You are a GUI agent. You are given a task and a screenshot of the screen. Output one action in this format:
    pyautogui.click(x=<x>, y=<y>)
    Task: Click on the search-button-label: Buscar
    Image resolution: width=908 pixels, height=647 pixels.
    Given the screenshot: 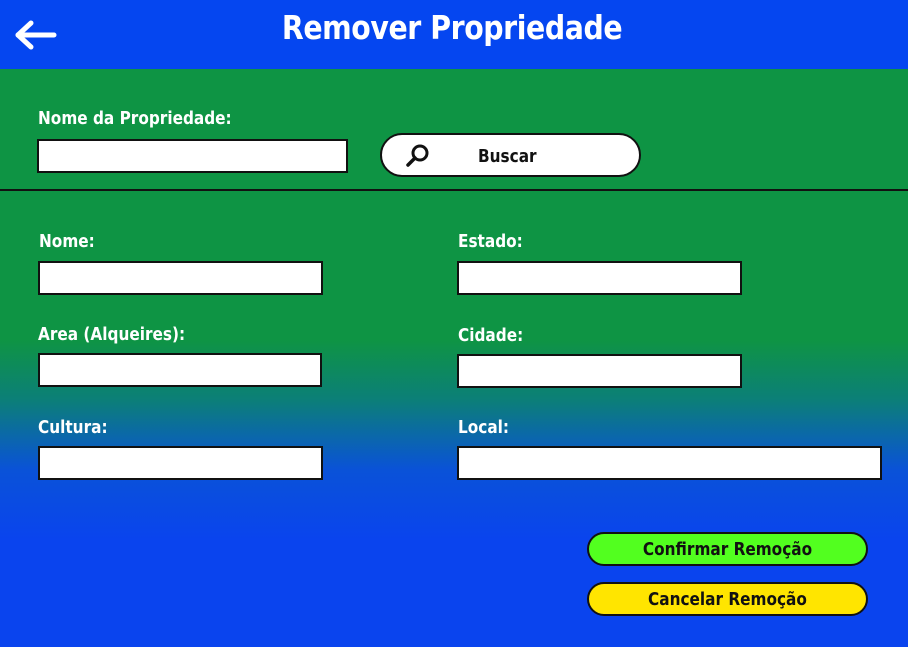 What is the action you would take?
    pyautogui.click(x=507, y=156)
    